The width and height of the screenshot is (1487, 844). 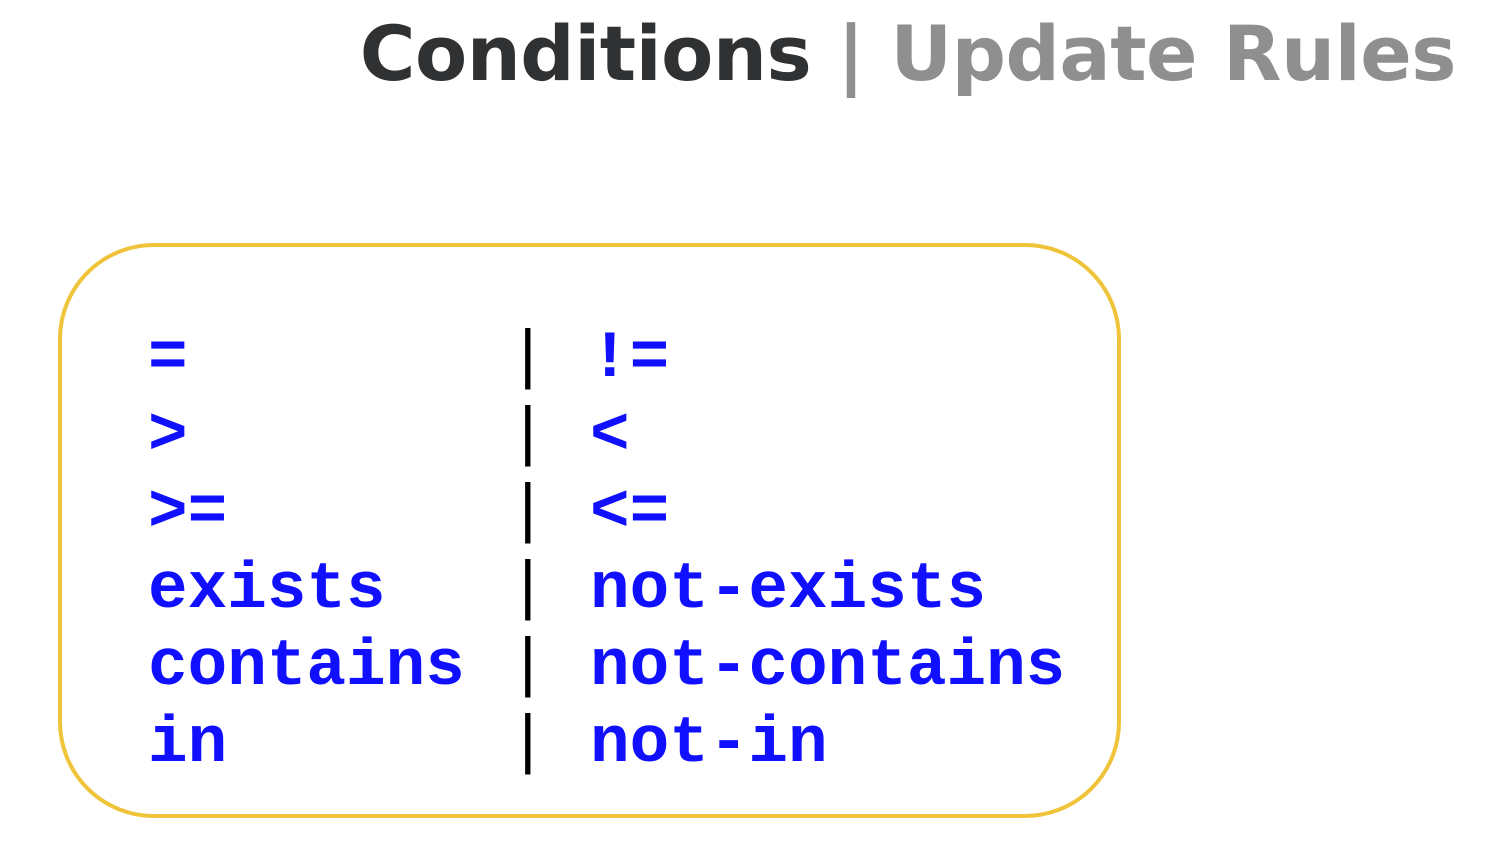 What do you see at coordinates (168, 435) in the screenshot?
I see `operator-left: >` at bounding box center [168, 435].